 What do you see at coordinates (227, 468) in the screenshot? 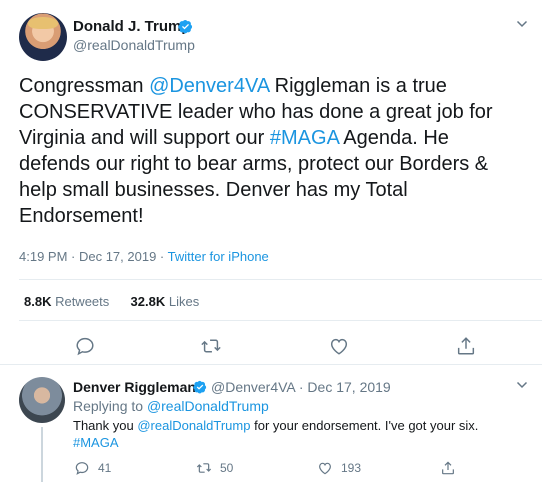
I see `retweet-count: 50` at bounding box center [227, 468].